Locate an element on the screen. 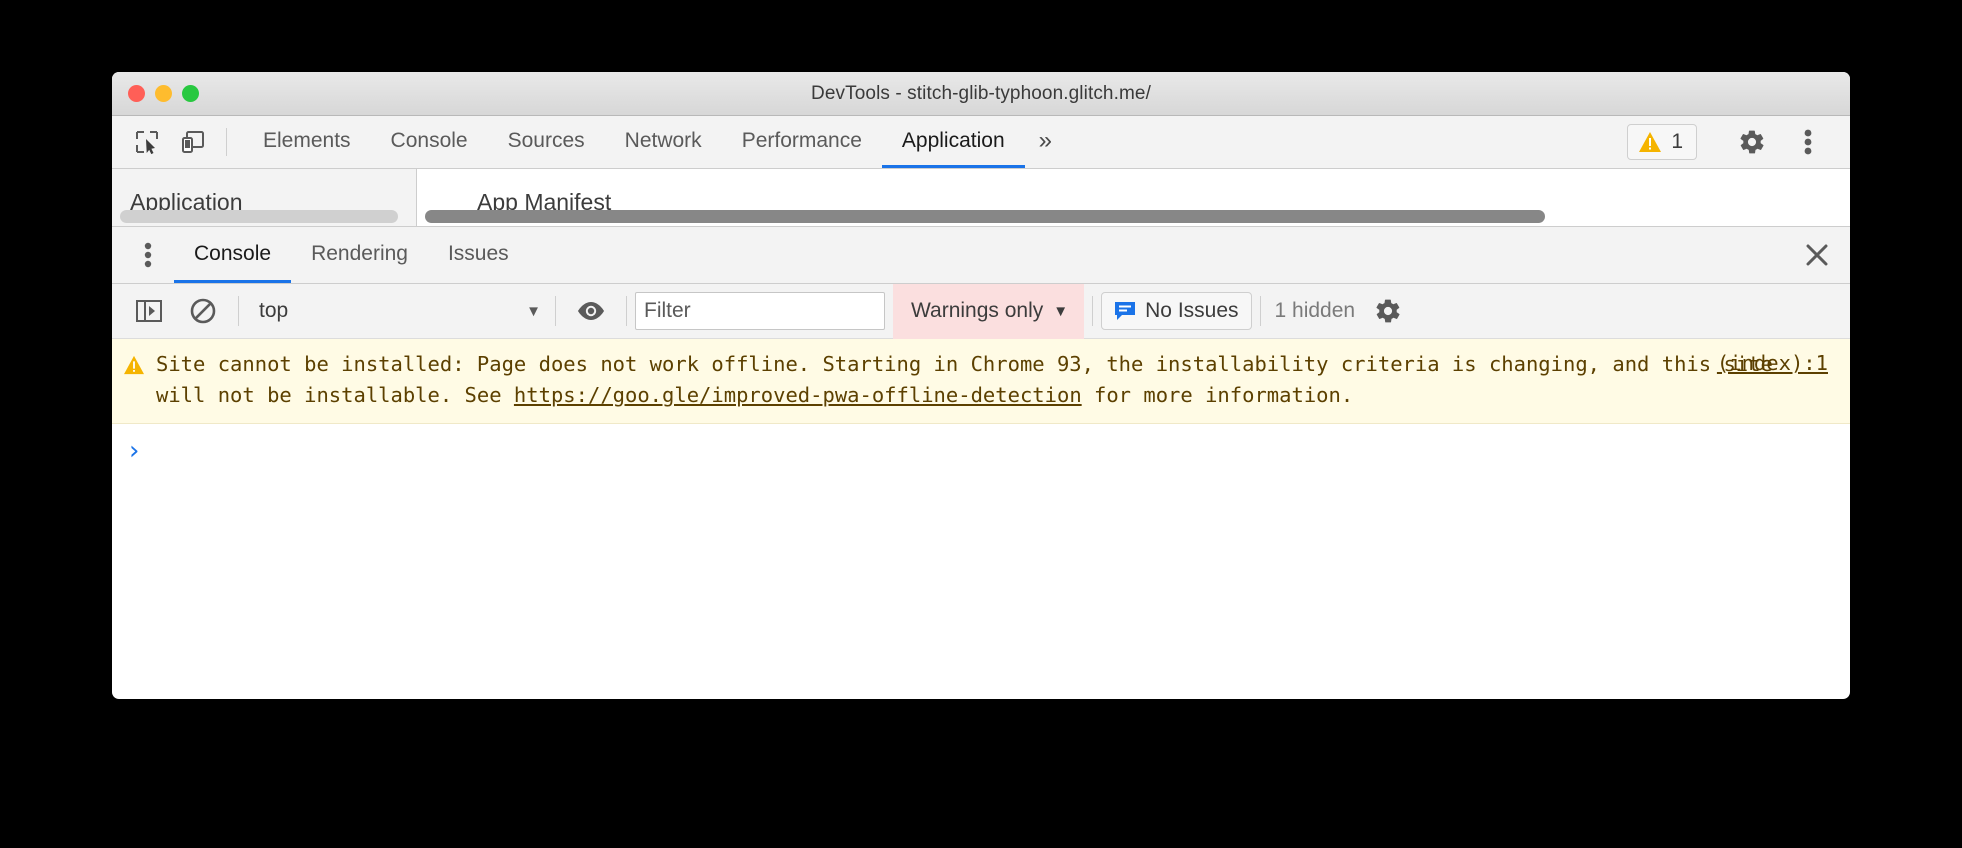 This screenshot has width=1962, height=848. drawer-tab-rendering: Rendering is located at coordinates (359, 255).